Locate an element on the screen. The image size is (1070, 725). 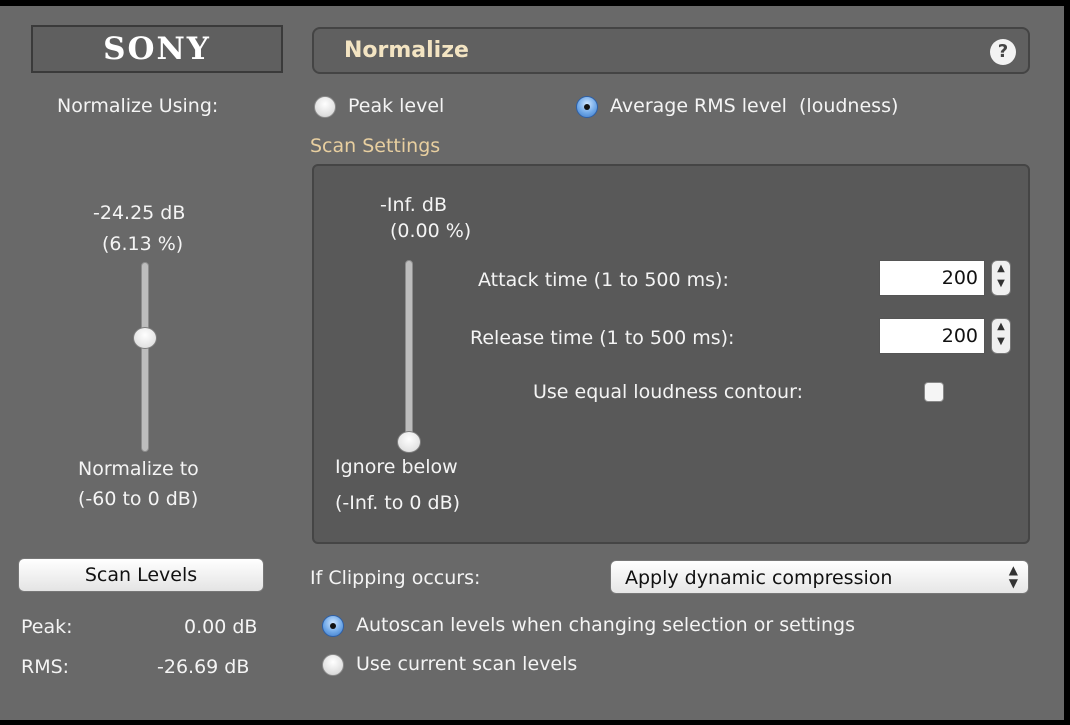
logo-text: SONY is located at coordinates (157, 49).